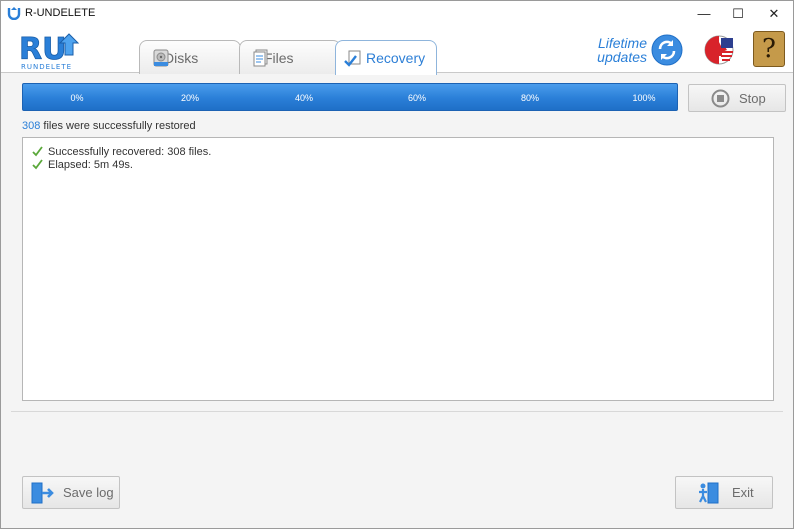 The height and width of the screenshot is (529, 800). I want to click on progress-tick: 100%, so click(644, 98).